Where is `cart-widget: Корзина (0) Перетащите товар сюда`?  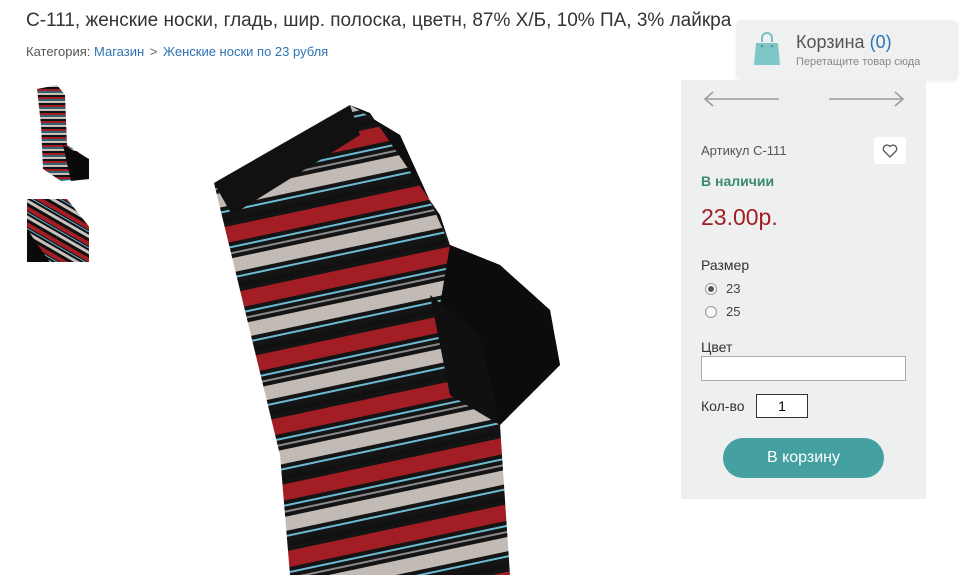 cart-widget: Корзина (0) Перетащите товар сюда is located at coordinates (847, 50).